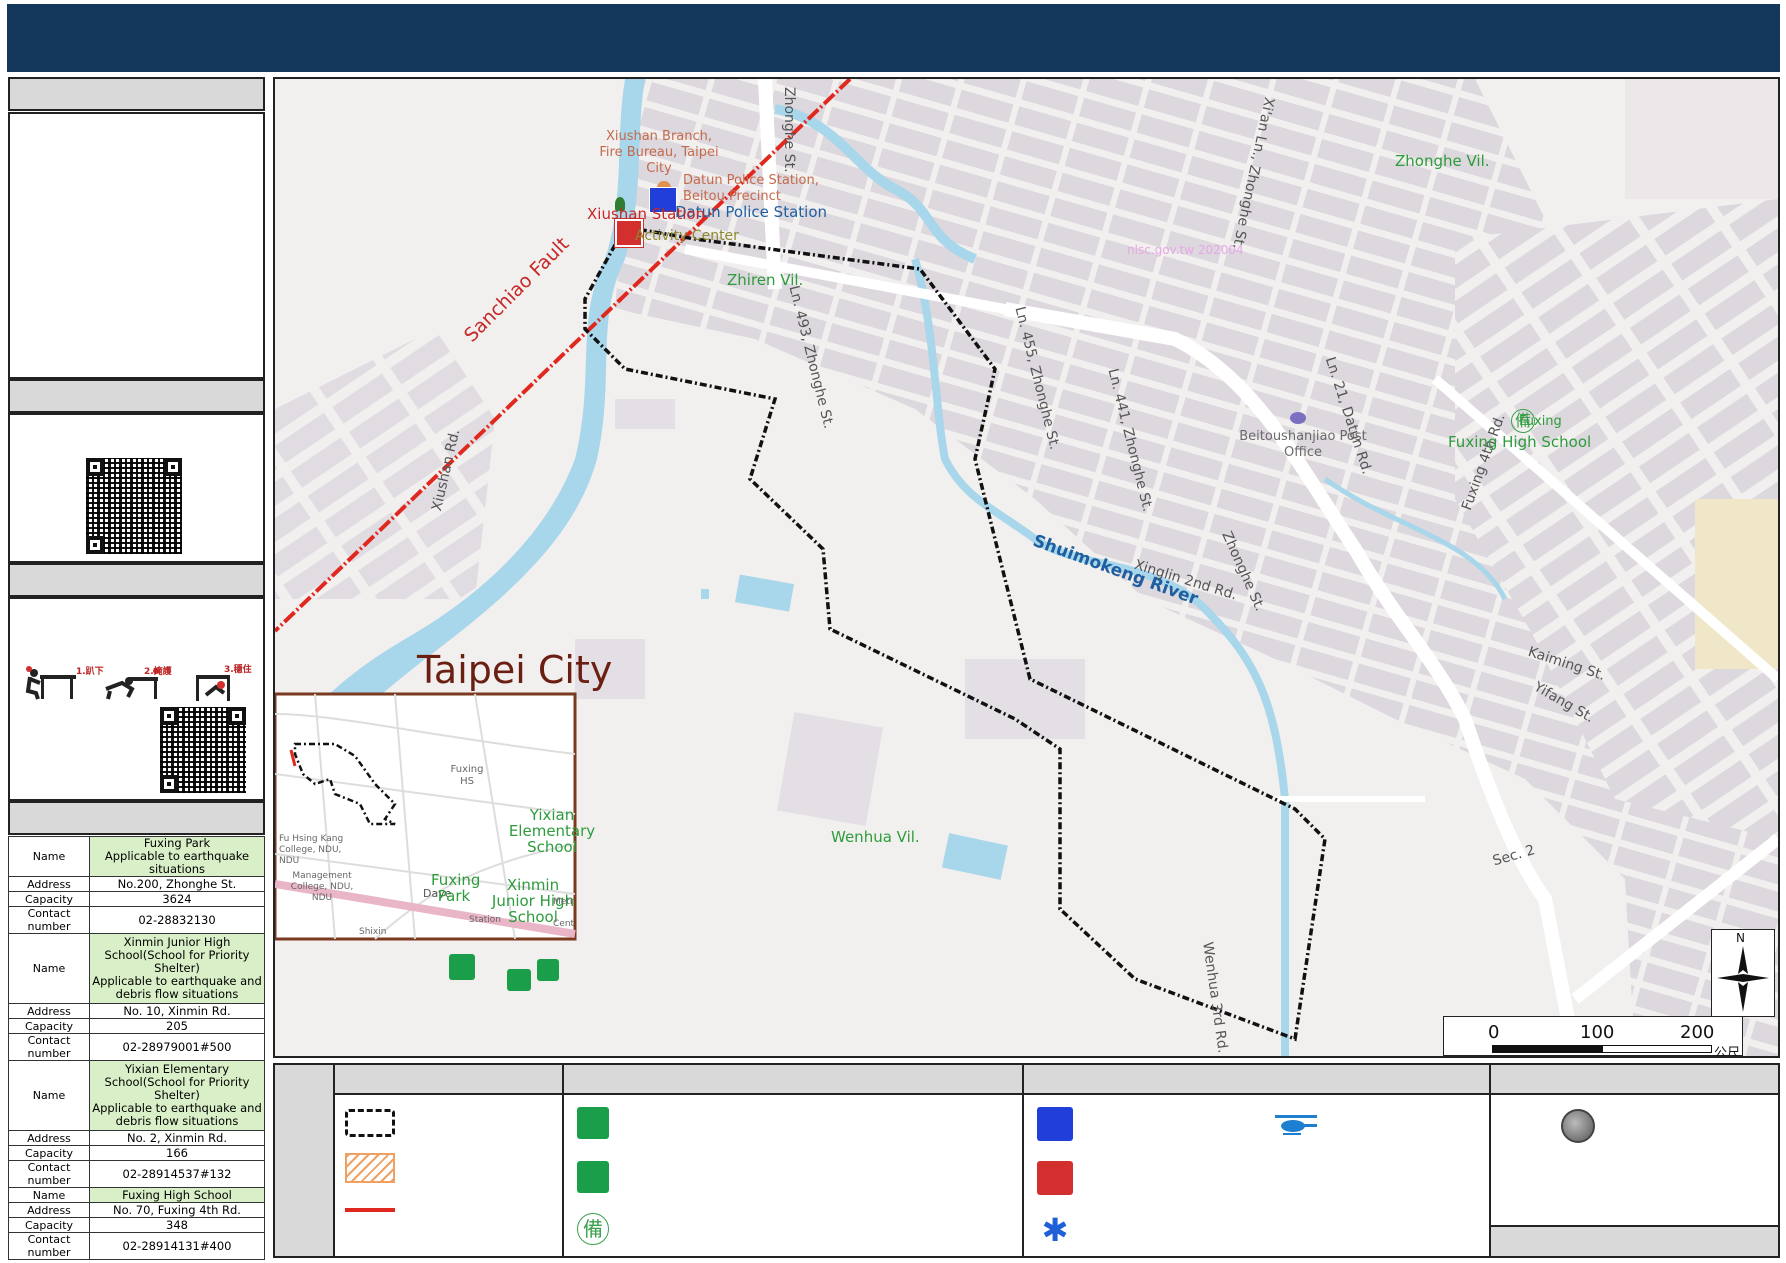 This screenshot has width=1786, height=1263. What do you see at coordinates (177, 1246) in the screenshot?
I see `shelter-4-contact: 02-28914131#400` at bounding box center [177, 1246].